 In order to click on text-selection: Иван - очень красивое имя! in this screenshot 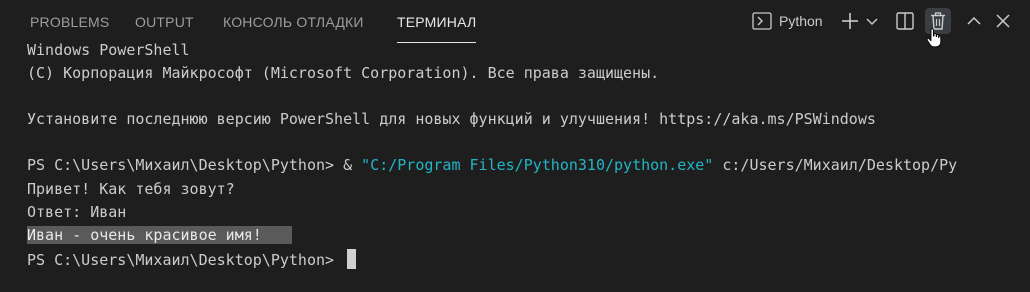, I will do `click(159, 235)`.